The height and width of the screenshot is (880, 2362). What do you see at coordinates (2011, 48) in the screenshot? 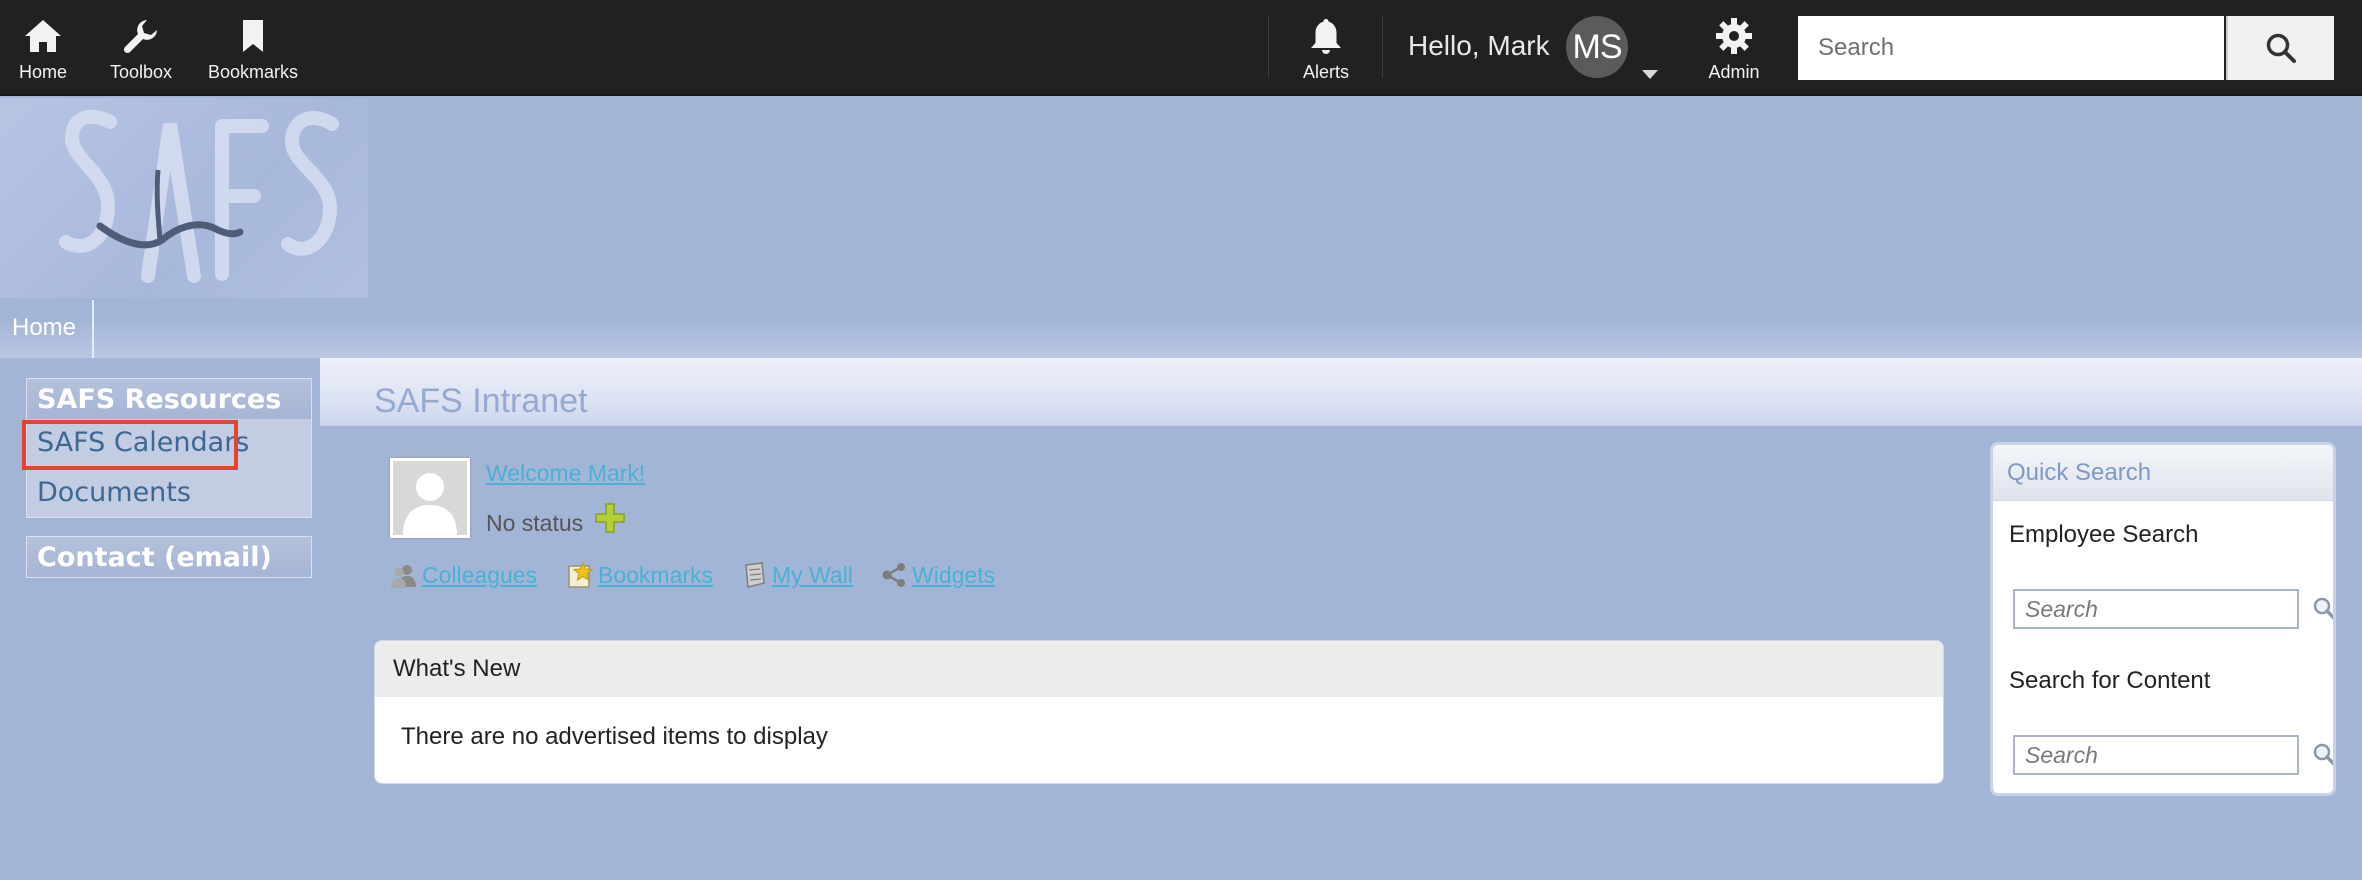
I see `global-search-input` at bounding box center [2011, 48].